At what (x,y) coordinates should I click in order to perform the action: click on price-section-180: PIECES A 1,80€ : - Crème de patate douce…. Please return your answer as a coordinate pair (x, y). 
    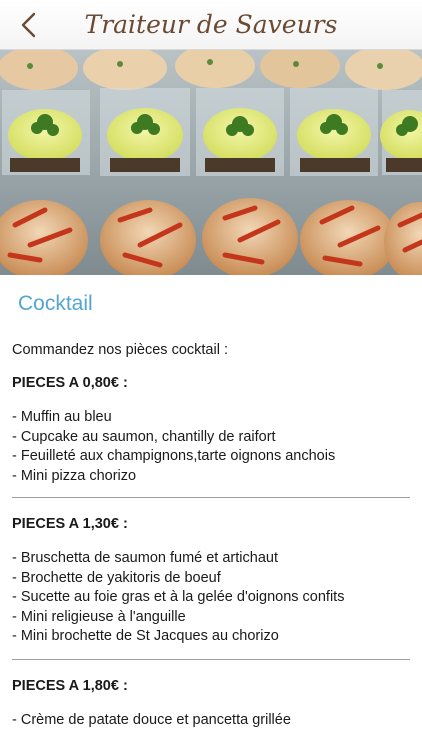
    Looking at the image, I should click on (211, 704).